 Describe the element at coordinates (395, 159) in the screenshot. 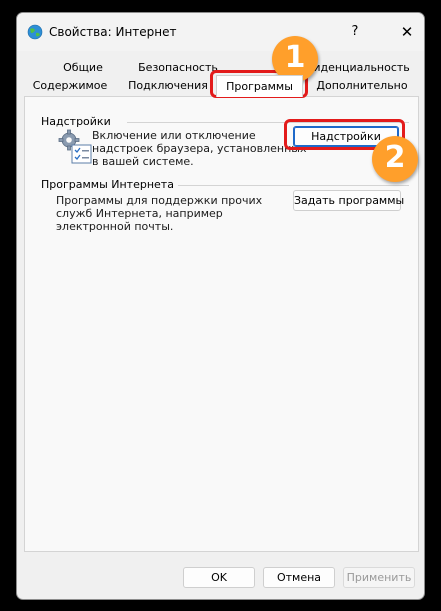

I see `step-badge-2: 2` at that location.